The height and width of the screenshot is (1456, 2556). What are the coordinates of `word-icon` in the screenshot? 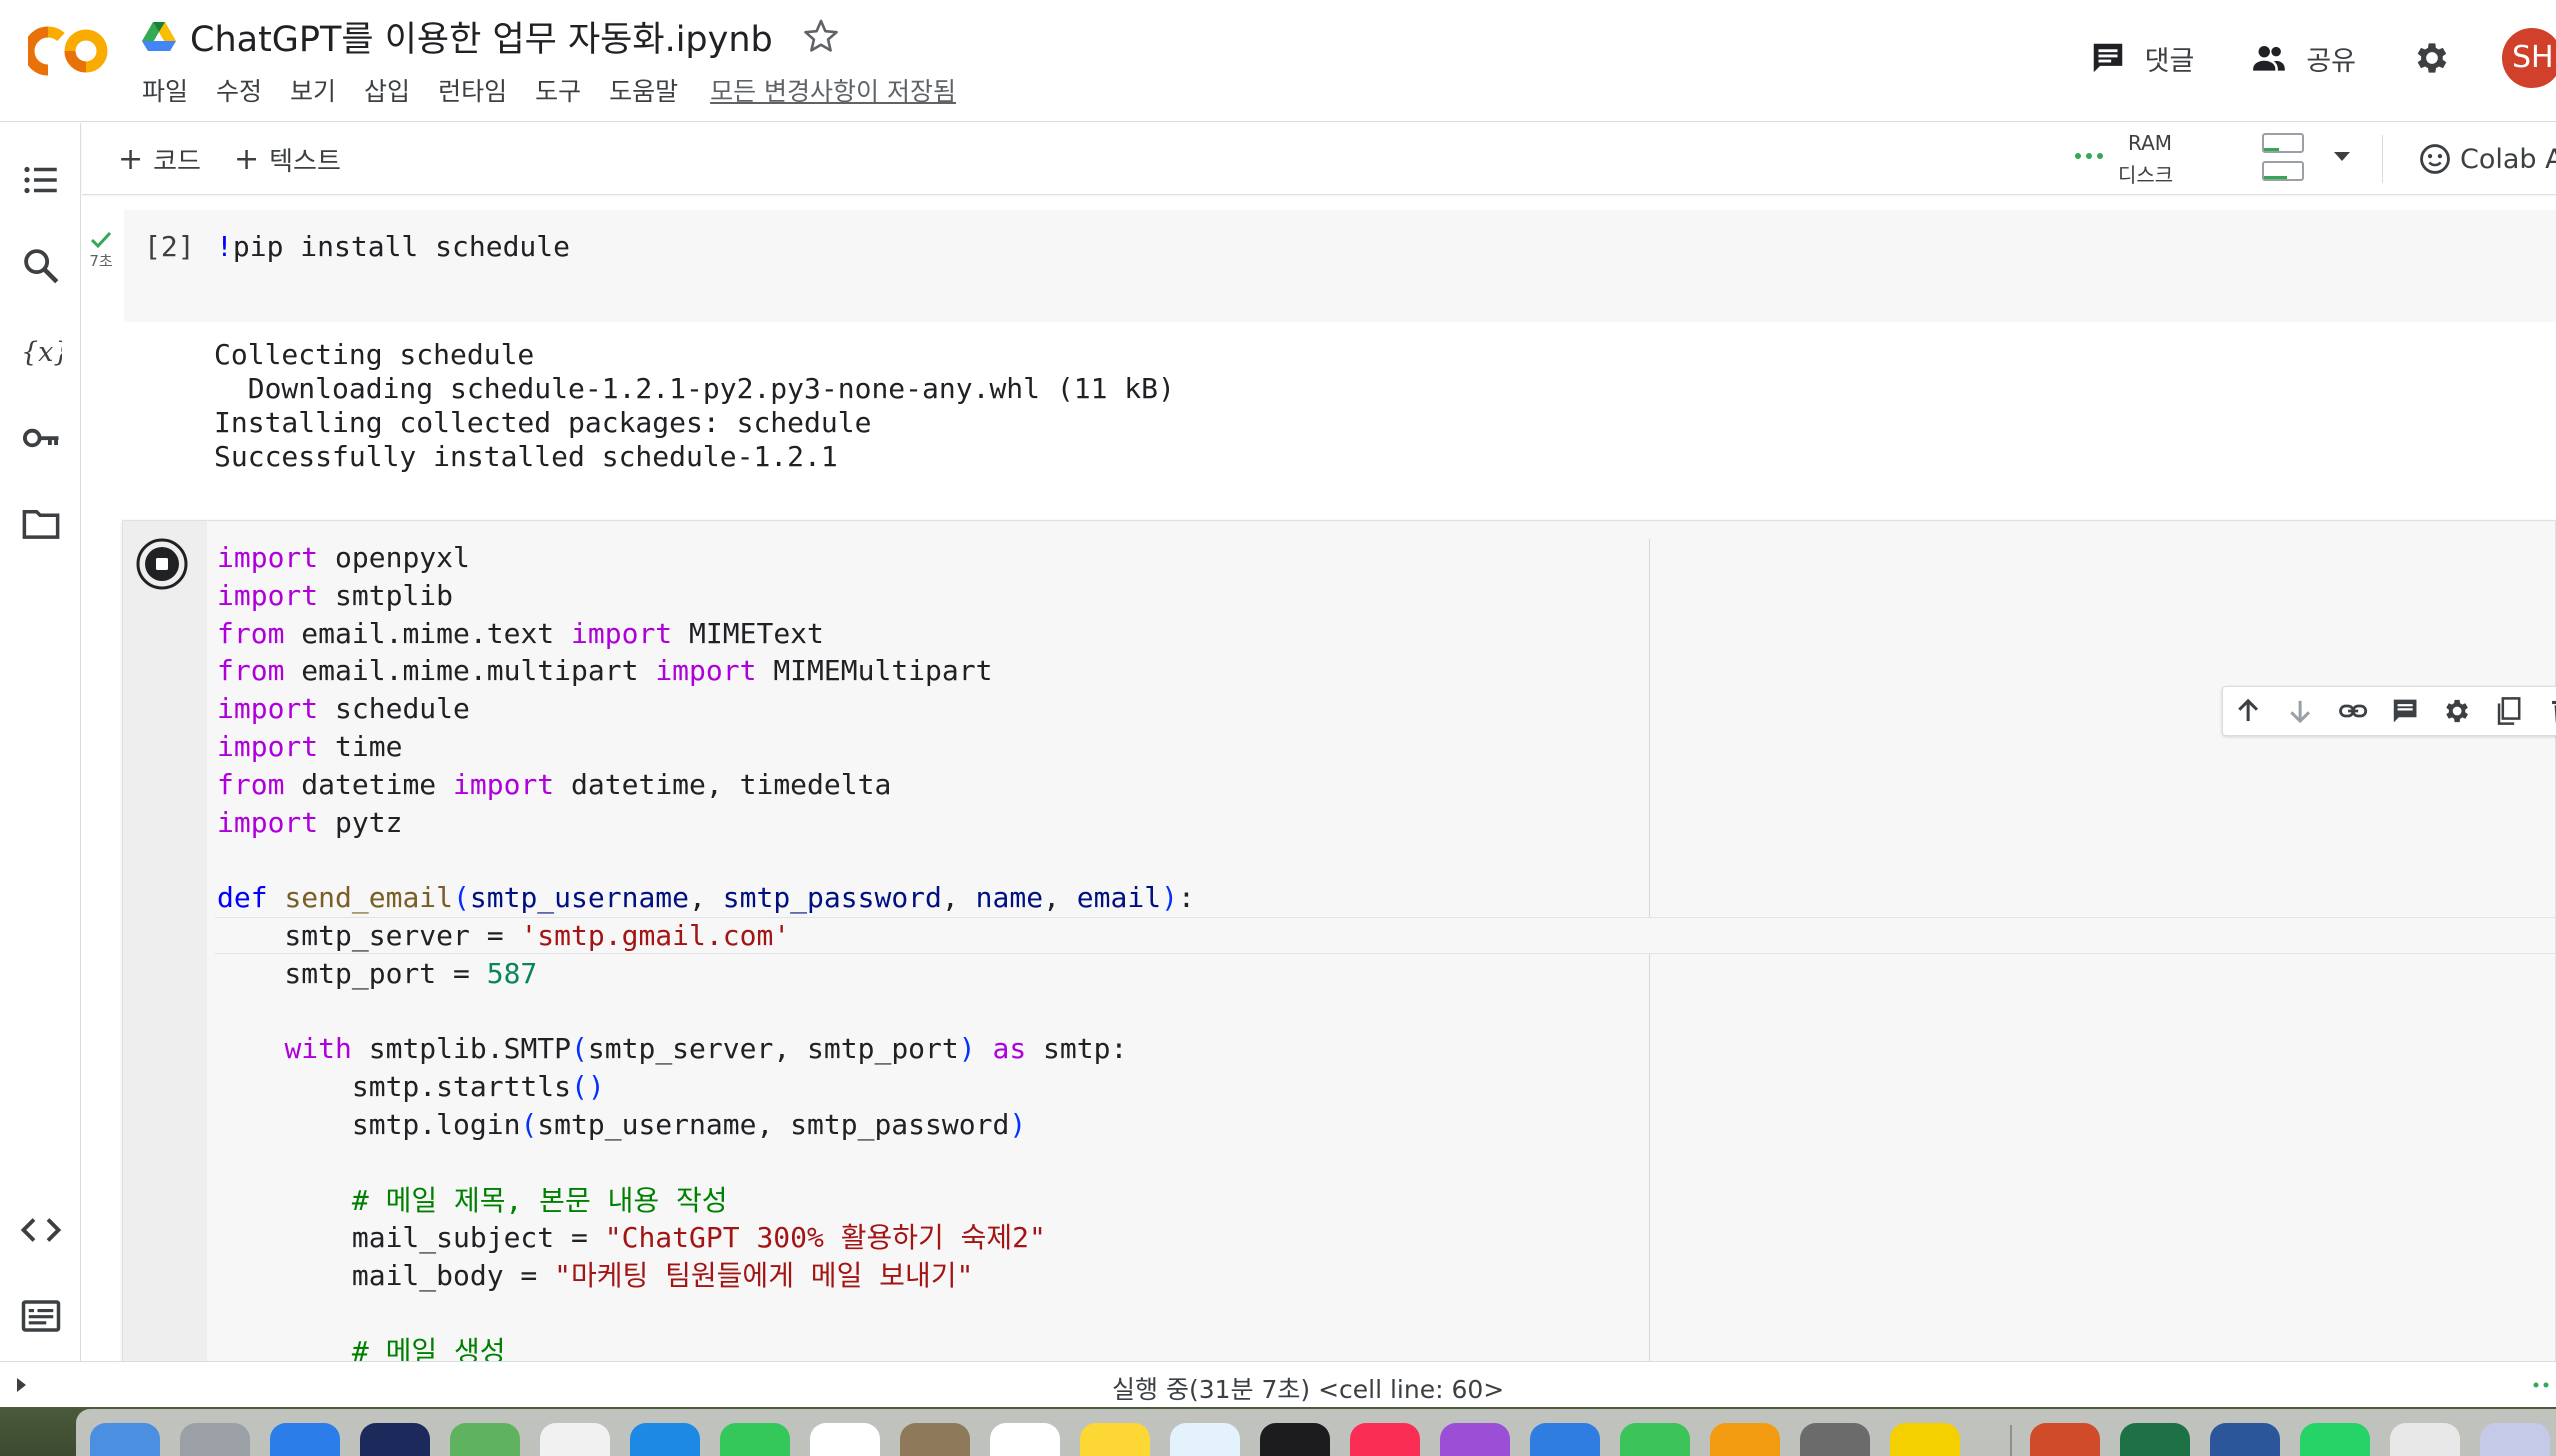 It's located at (2245, 1439).